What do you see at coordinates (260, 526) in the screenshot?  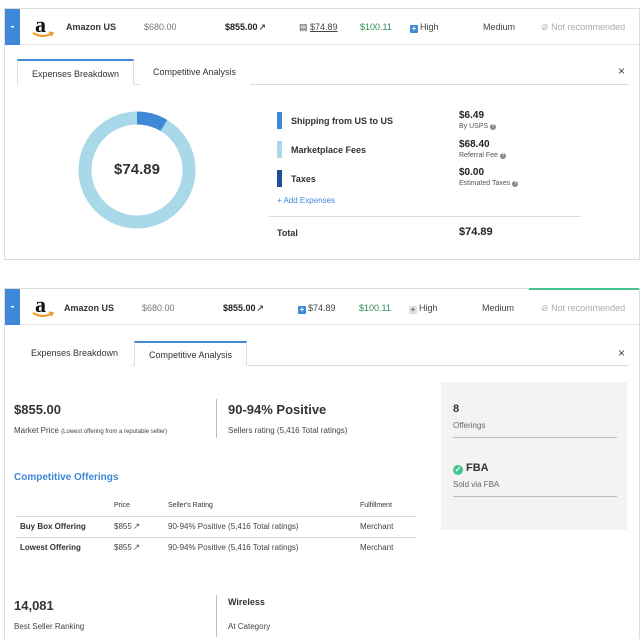 I see `rating-cell: 90-94% Positive (5,416 Total ratings)` at bounding box center [260, 526].